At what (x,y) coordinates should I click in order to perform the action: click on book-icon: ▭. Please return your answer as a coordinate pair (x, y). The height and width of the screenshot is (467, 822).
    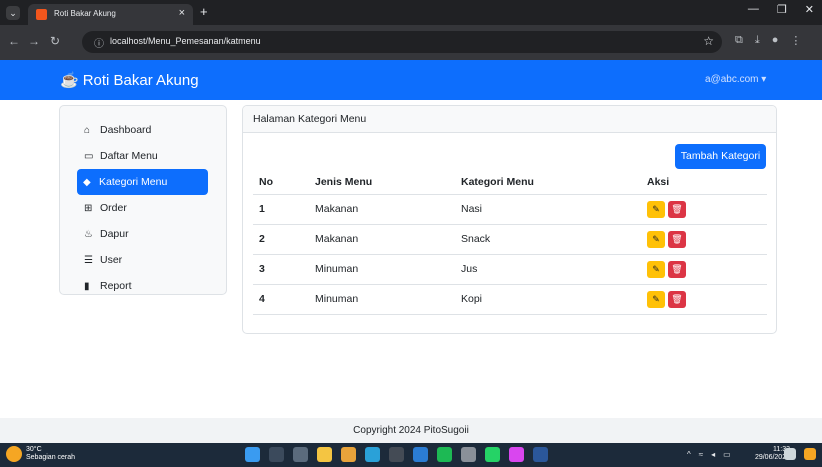
    Looking at the image, I should click on (89, 156).